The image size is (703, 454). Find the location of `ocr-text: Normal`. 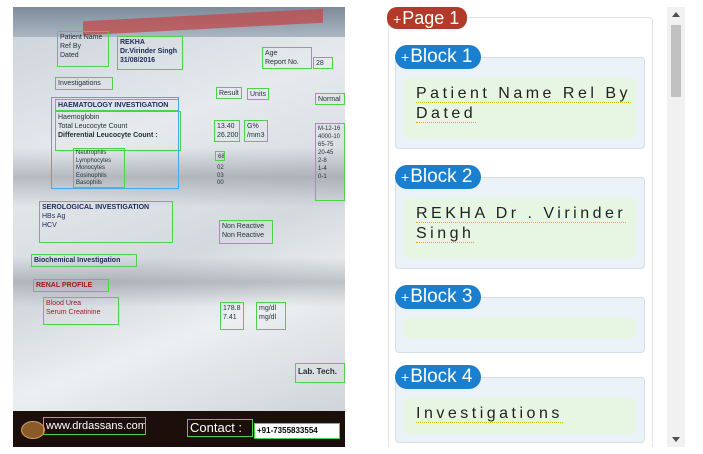

ocr-text: Normal is located at coordinates (329, 99).